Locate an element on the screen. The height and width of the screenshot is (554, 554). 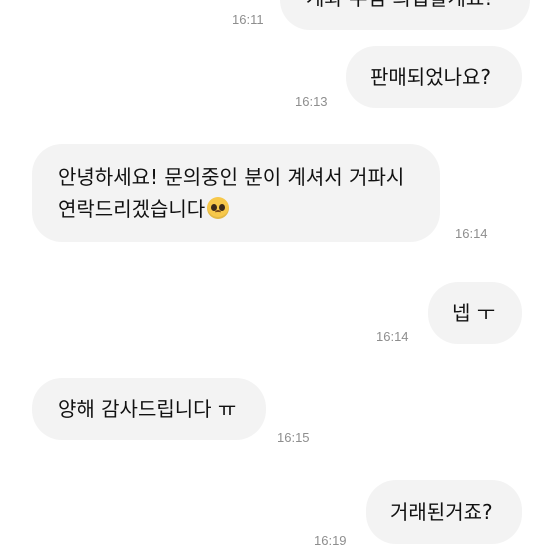
message-bubble-received: 안녕하세요! 문의중인 분이 계셔서 거파시 연락드리겠습니다 is located at coordinates (236, 193).